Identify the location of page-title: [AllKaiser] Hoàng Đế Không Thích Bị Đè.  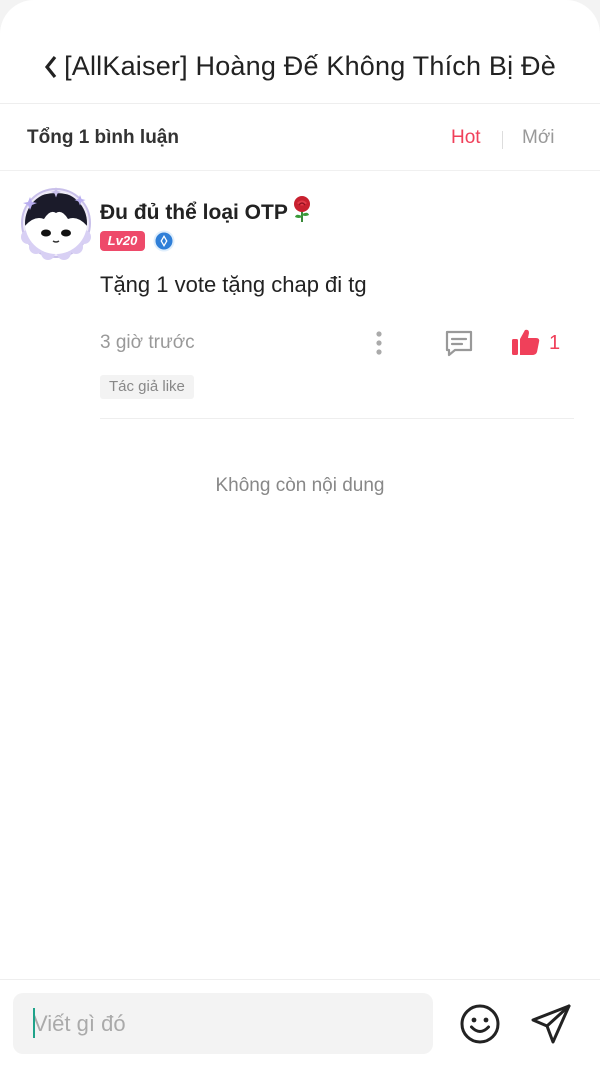
(310, 66).